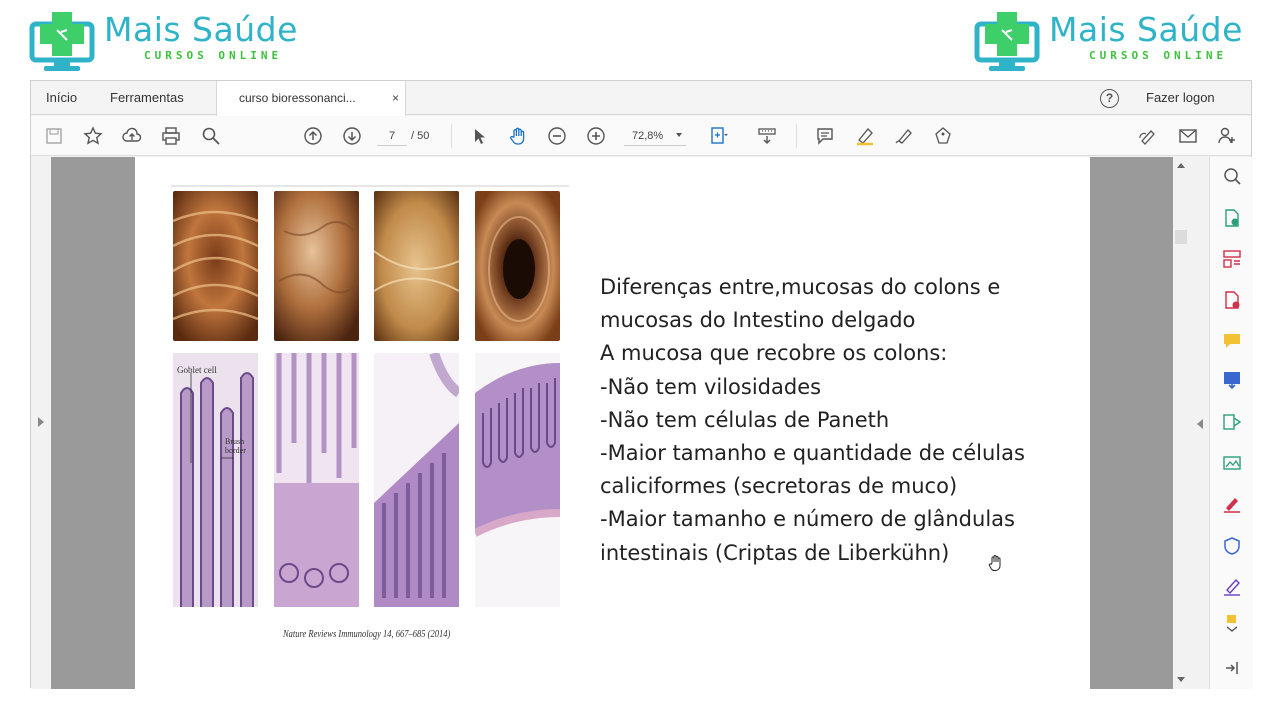  What do you see at coordinates (943, 136) in the screenshot?
I see `stamp-tag-icon` at bounding box center [943, 136].